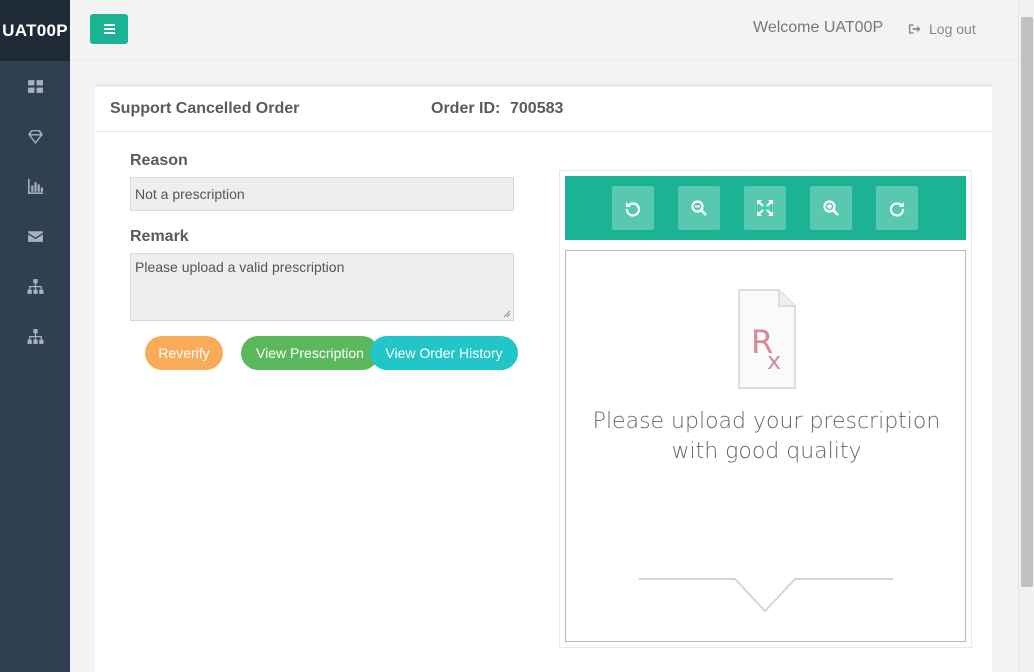 This screenshot has height=672, width=1034. Describe the element at coordinates (774, 361) in the screenshot. I see `rx-symbol-x: x` at that location.